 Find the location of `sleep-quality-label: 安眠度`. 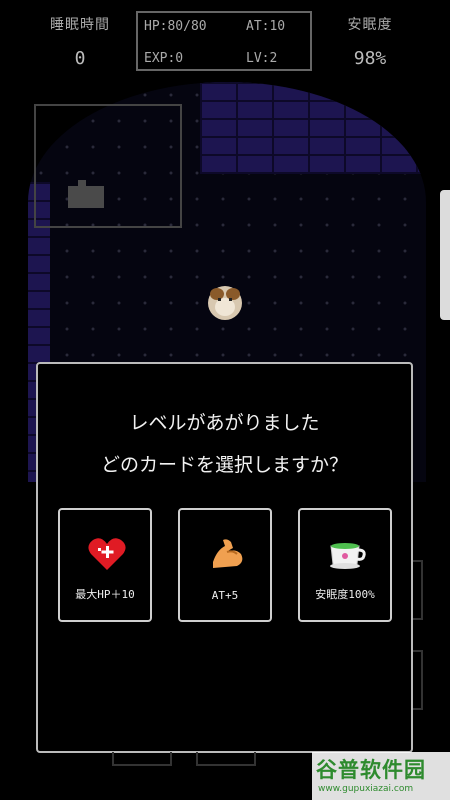

sleep-quality-label: 安眠度 is located at coordinates (370, 25).